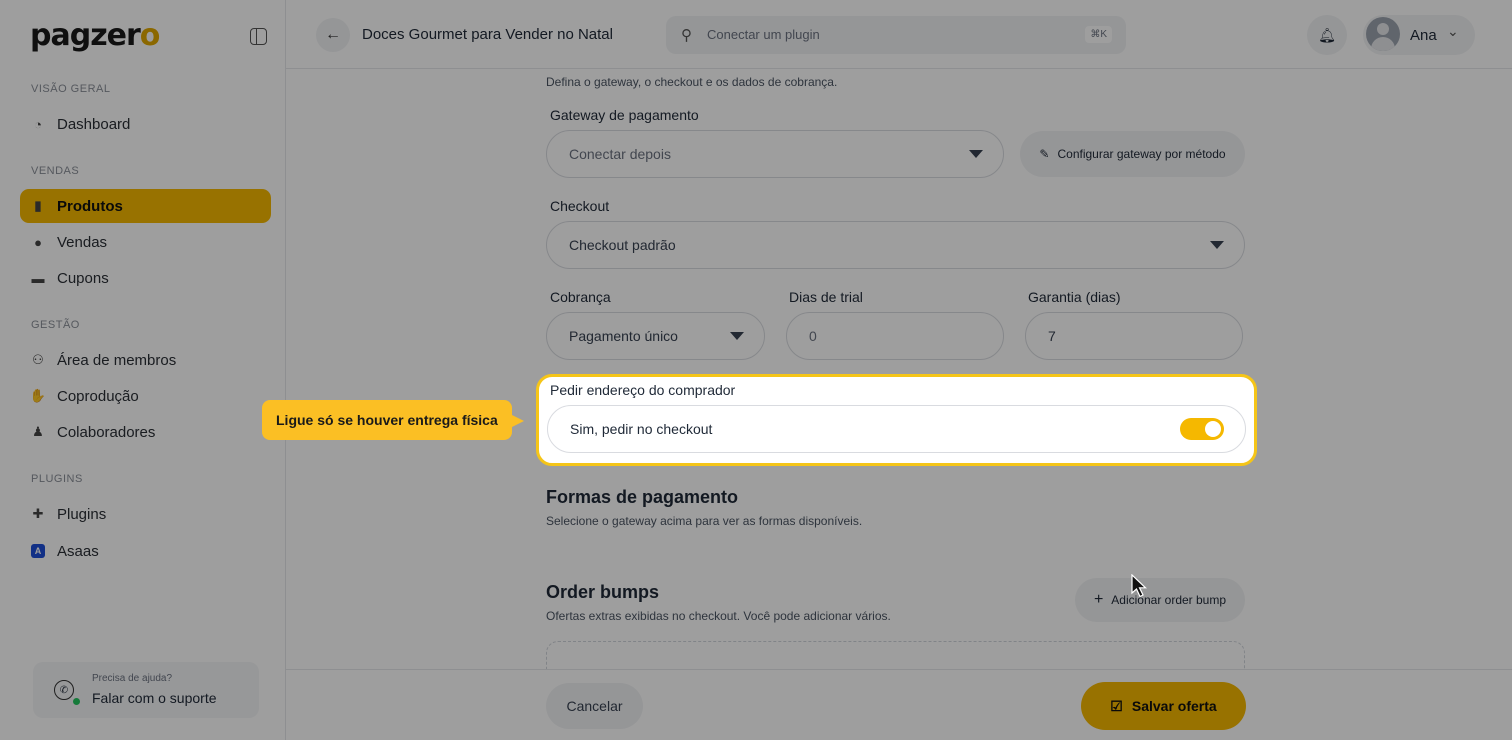 This screenshot has width=1512, height=740. I want to click on save-offer-label: Salvar oferta, so click(1174, 706).